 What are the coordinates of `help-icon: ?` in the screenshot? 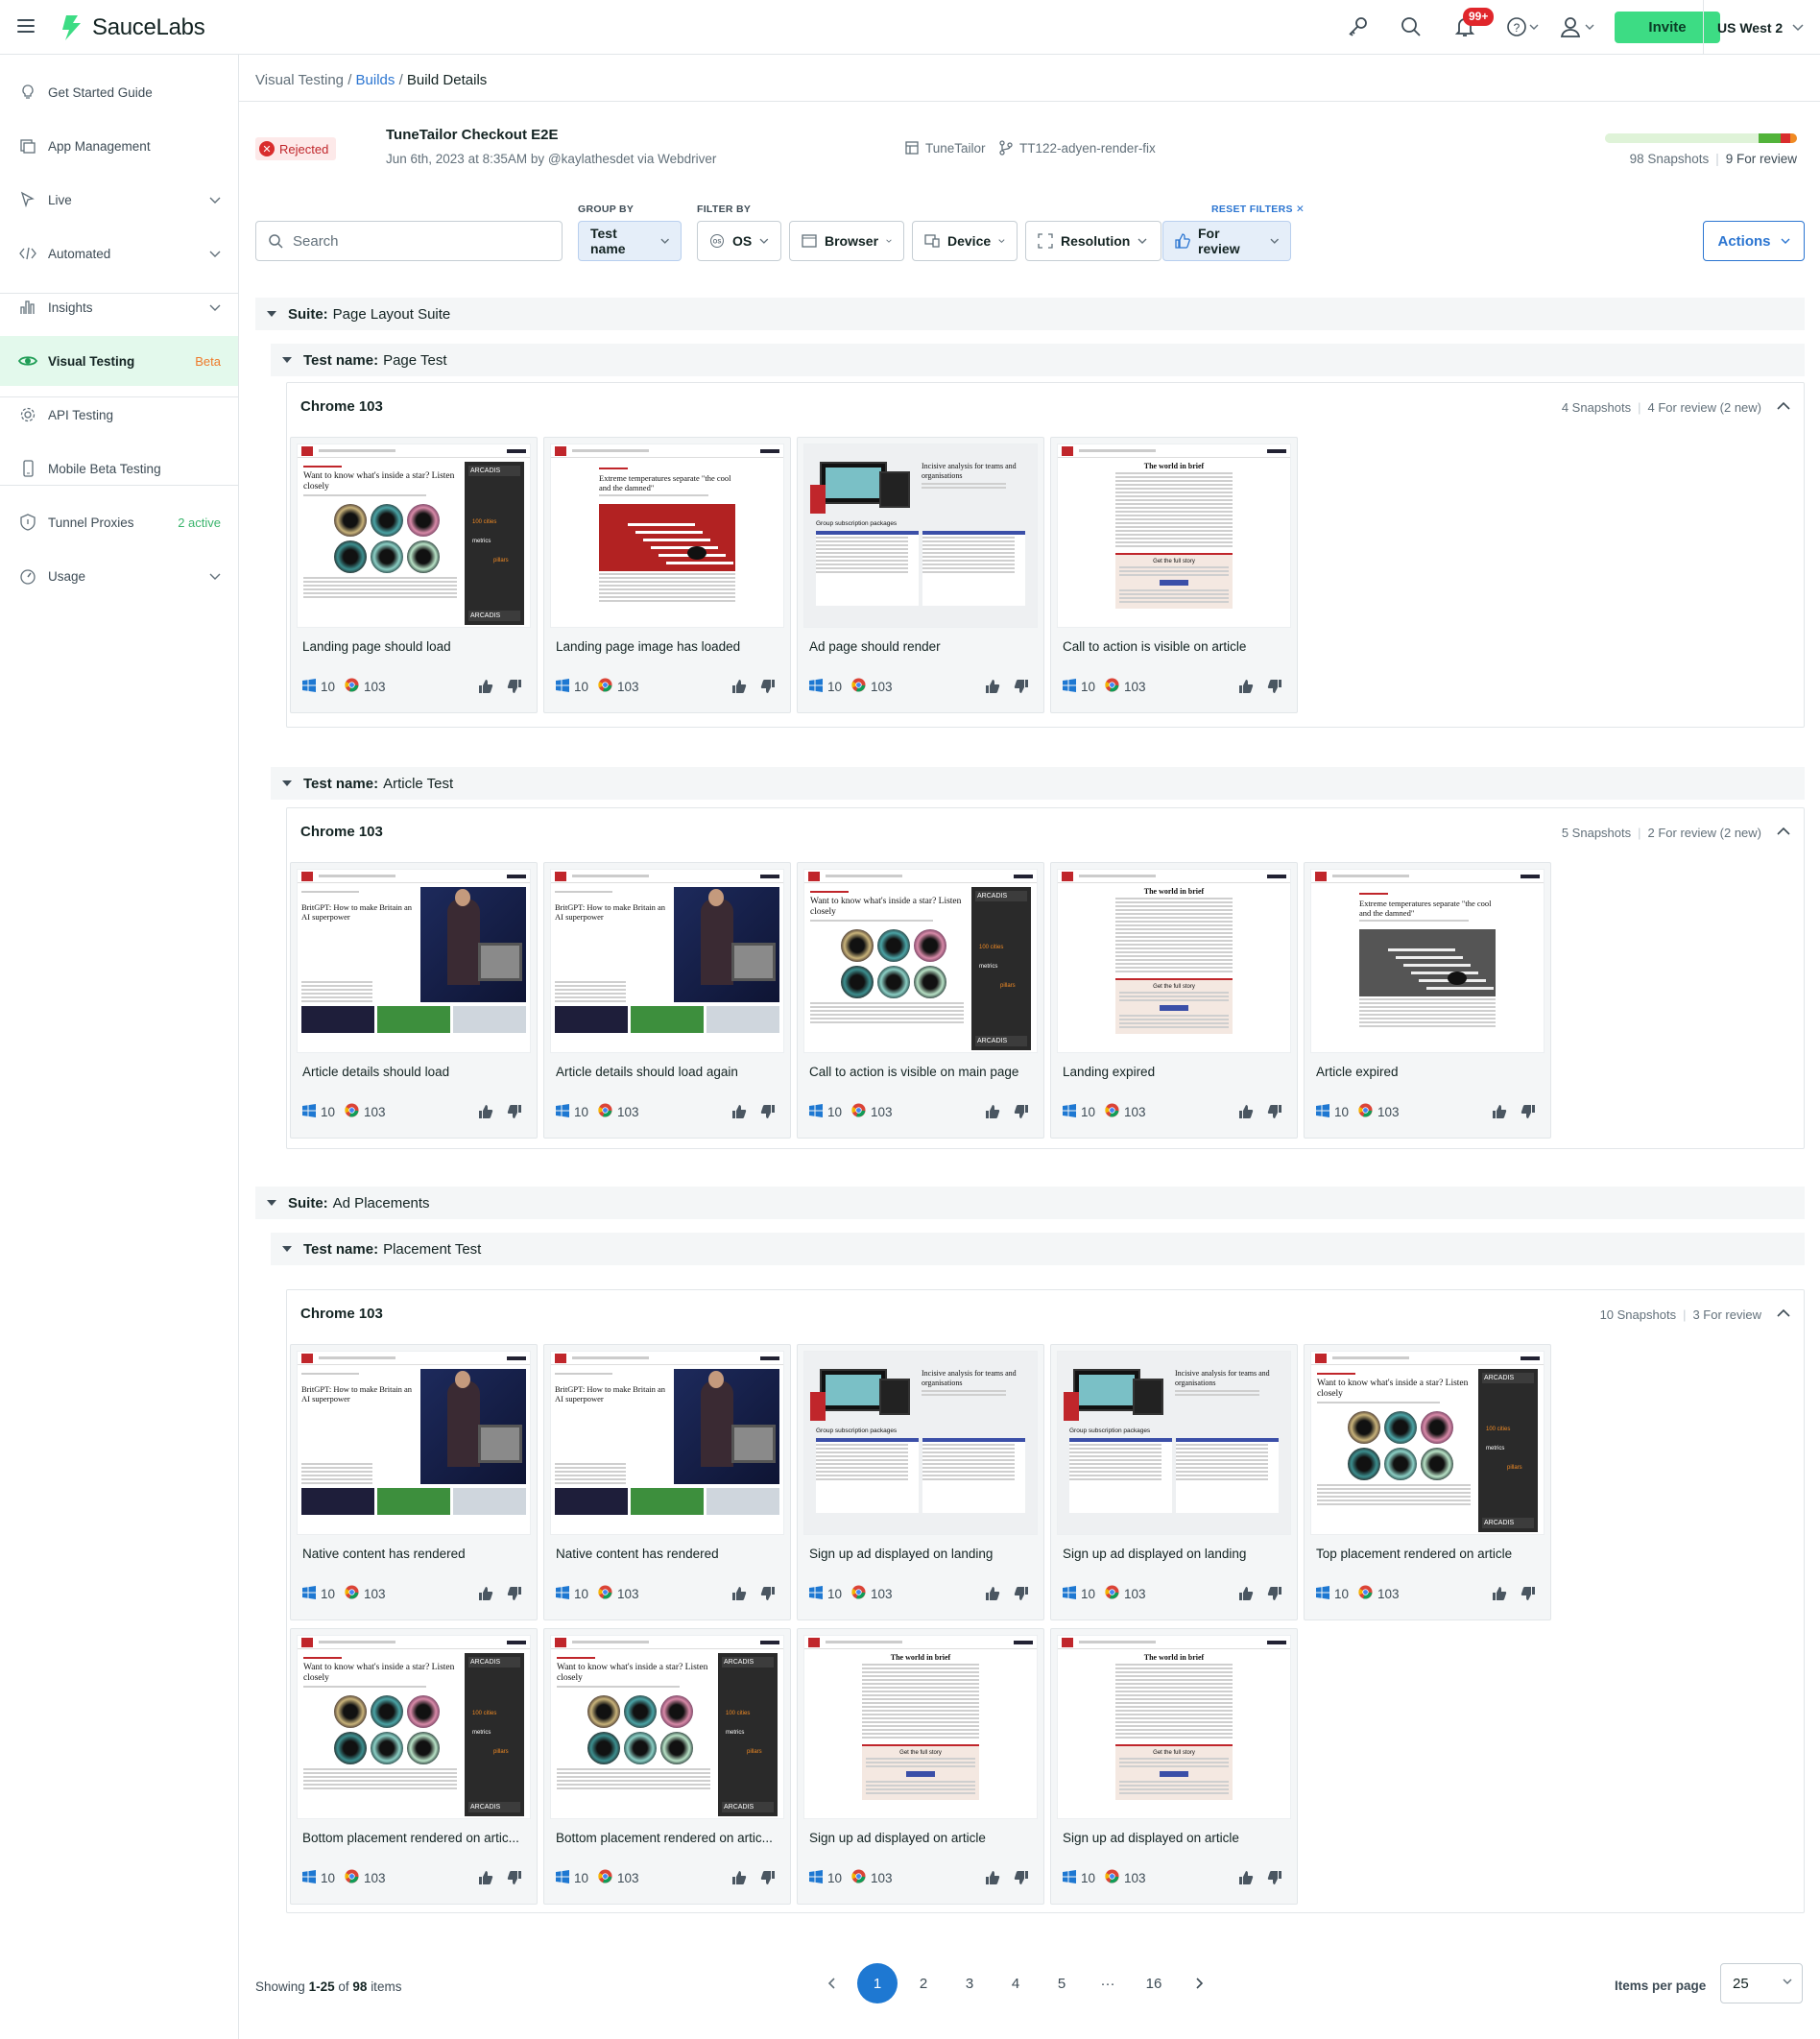 It's located at (1516, 26).